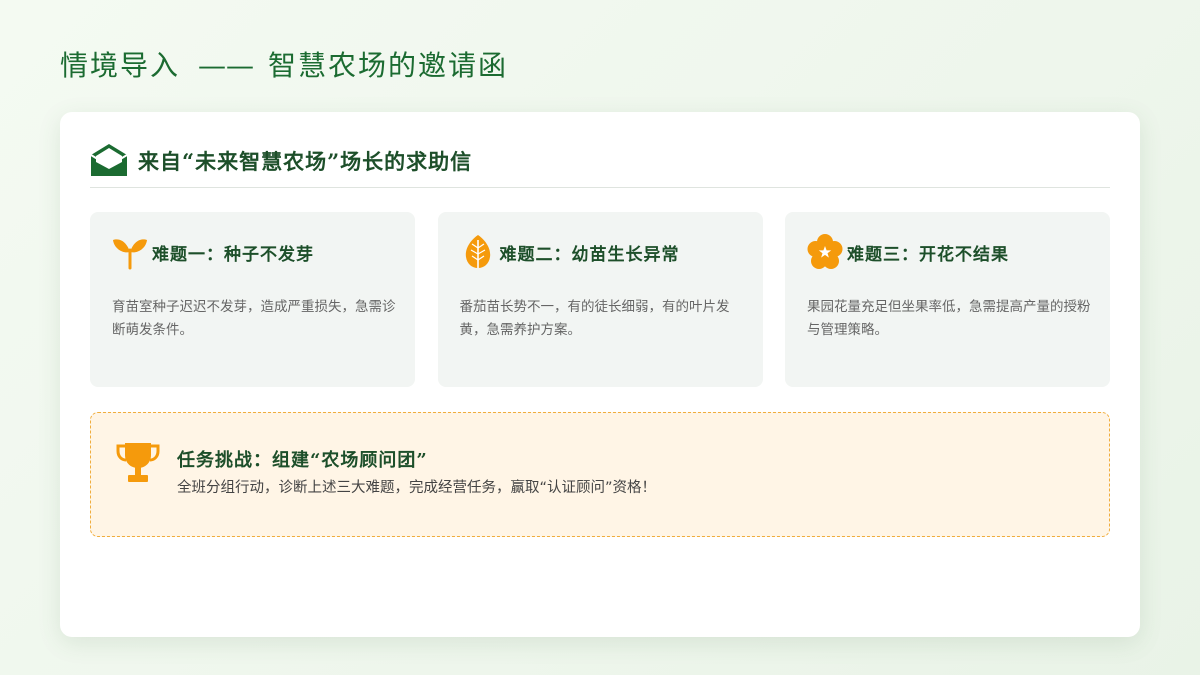  I want to click on trophy-icon, so click(138, 462).